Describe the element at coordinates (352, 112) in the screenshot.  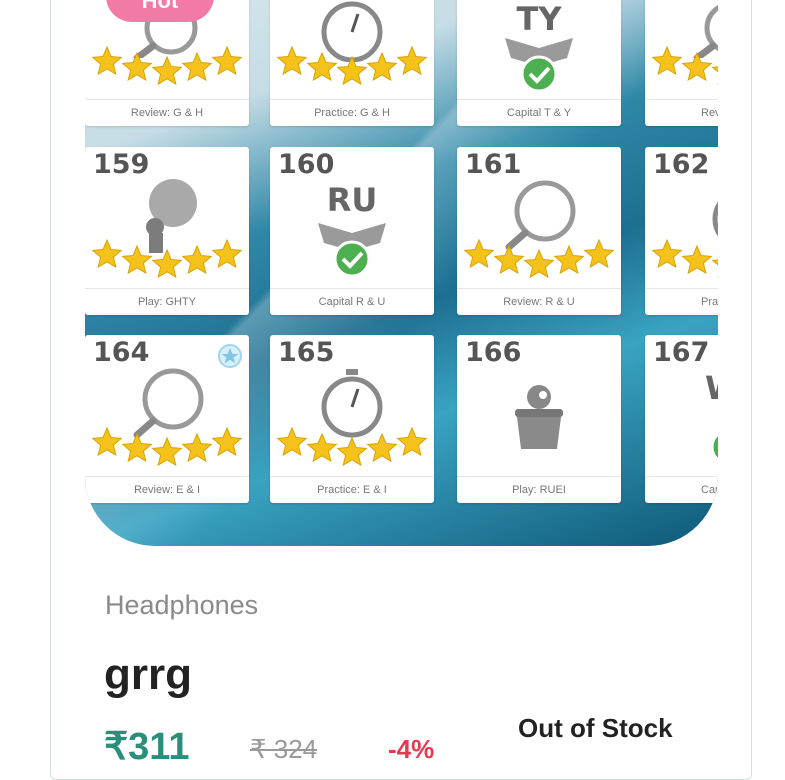
I see `tile-label: Practice: G & H` at that location.